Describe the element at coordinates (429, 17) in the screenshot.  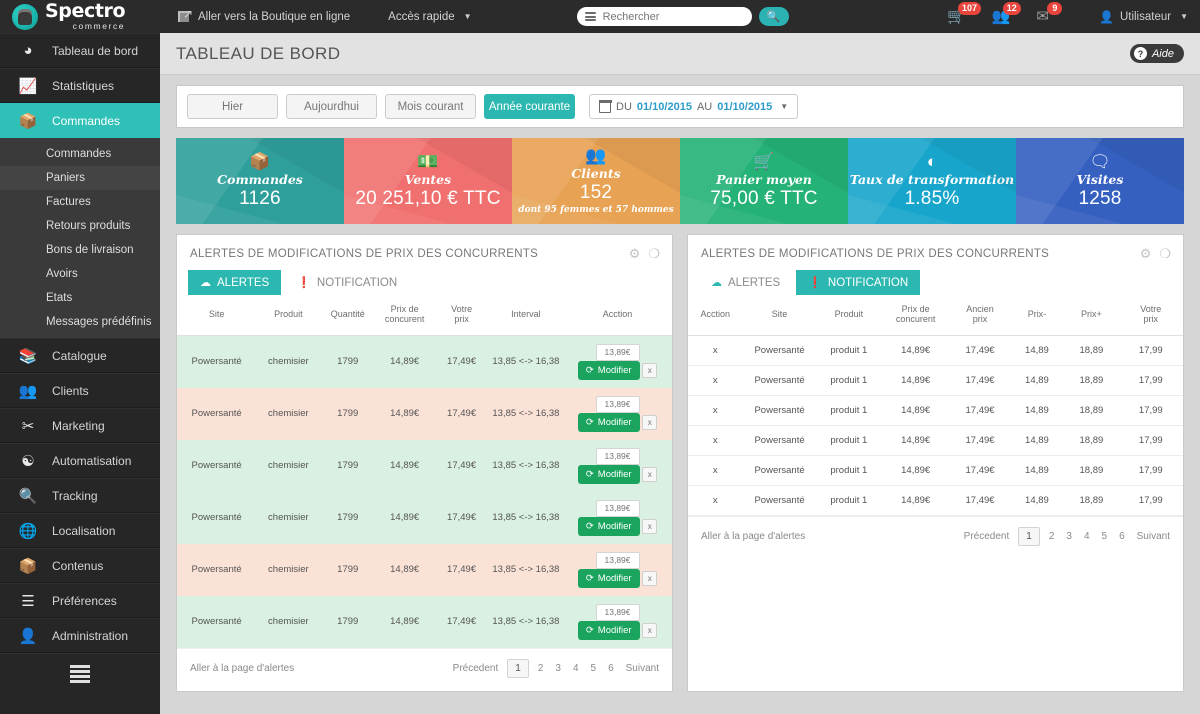
I see `quick-access-menu: Accès rapide ▼` at that location.